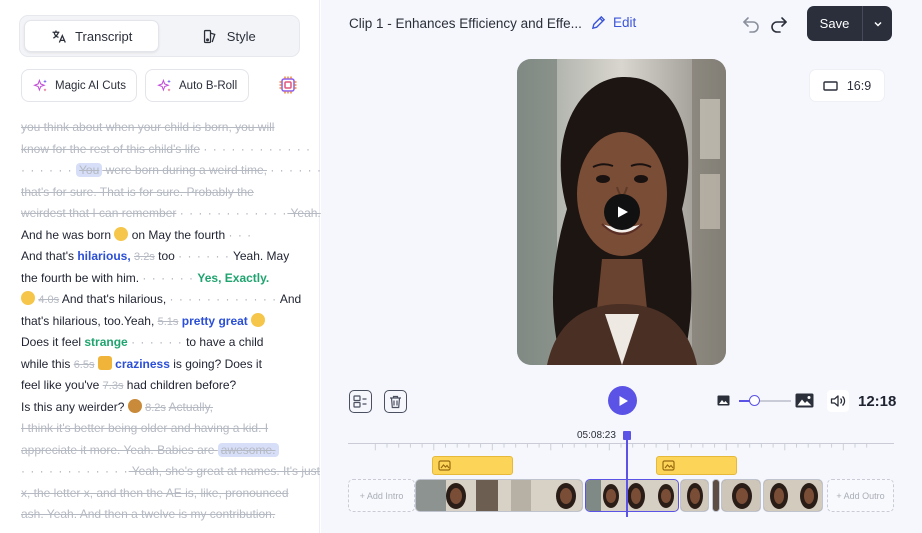 The height and width of the screenshot is (533, 922). Describe the element at coordinates (159, 36) in the screenshot. I see `panel-tabs: Transcript Style` at that location.